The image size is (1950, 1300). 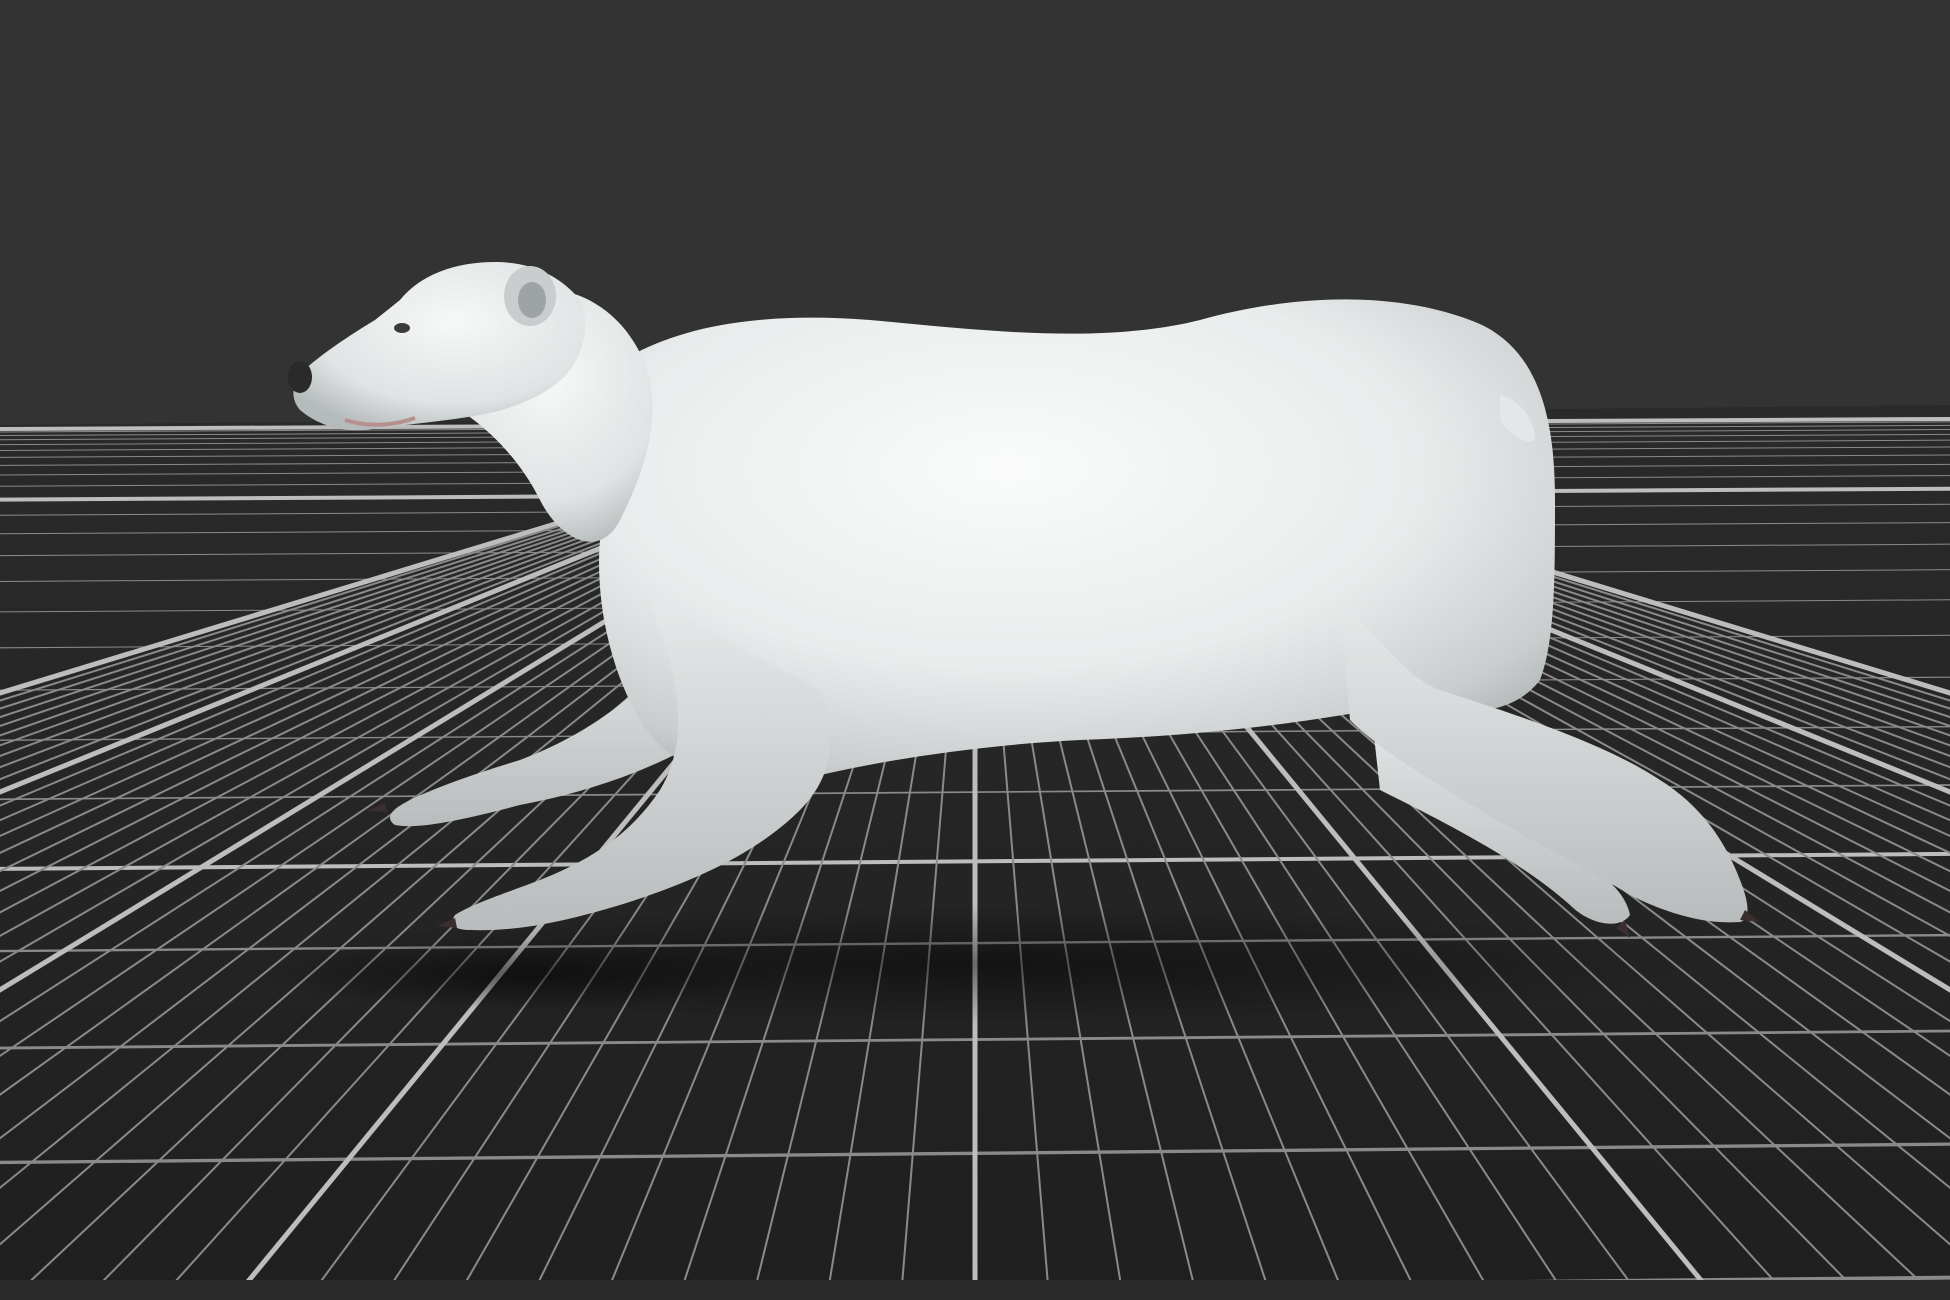 What do you see at coordinates (402, 328) in the screenshot?
I see `bear-eye` at bounding box center [402, 328].